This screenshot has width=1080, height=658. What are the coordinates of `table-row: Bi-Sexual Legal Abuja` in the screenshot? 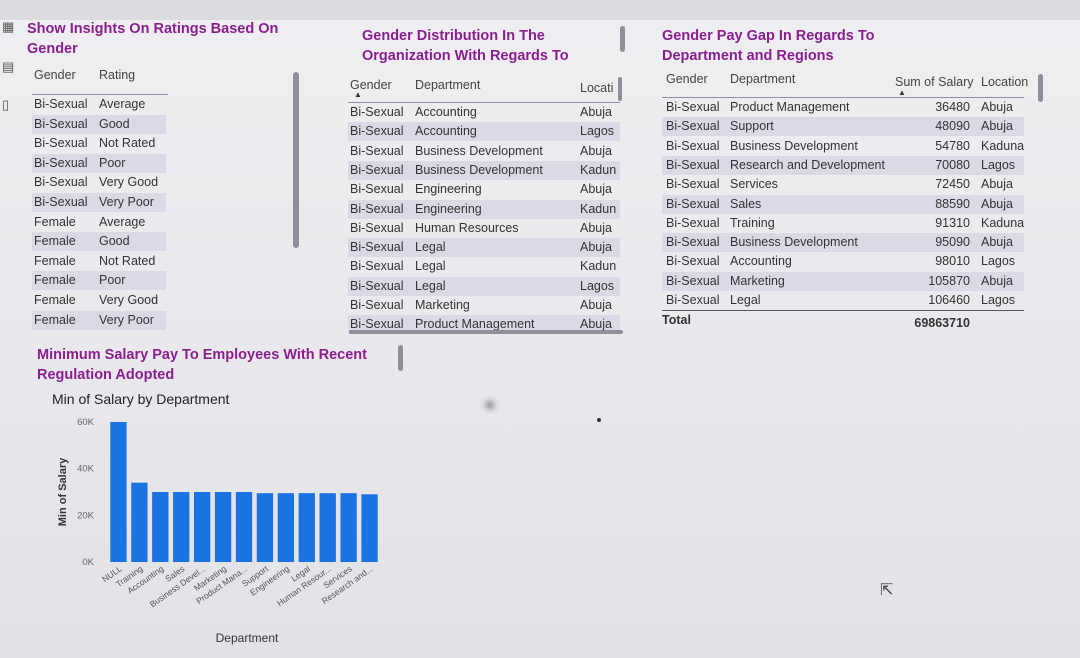 It's located at (484, 248).